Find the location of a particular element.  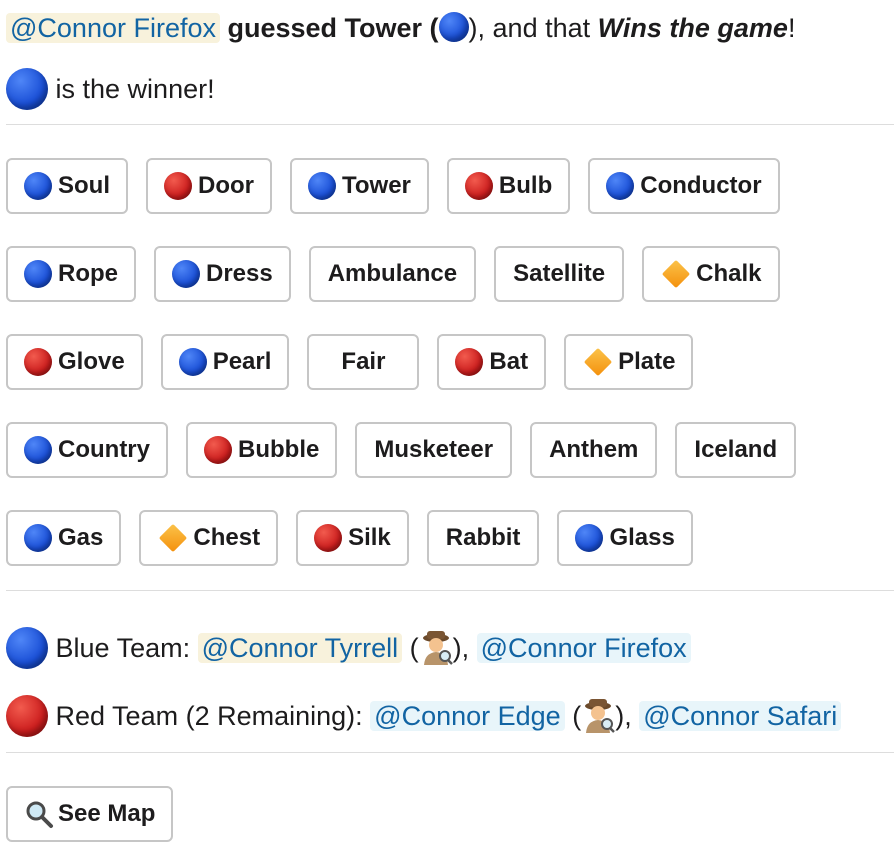

exclamation: ! is located at coordinates (791, 28).